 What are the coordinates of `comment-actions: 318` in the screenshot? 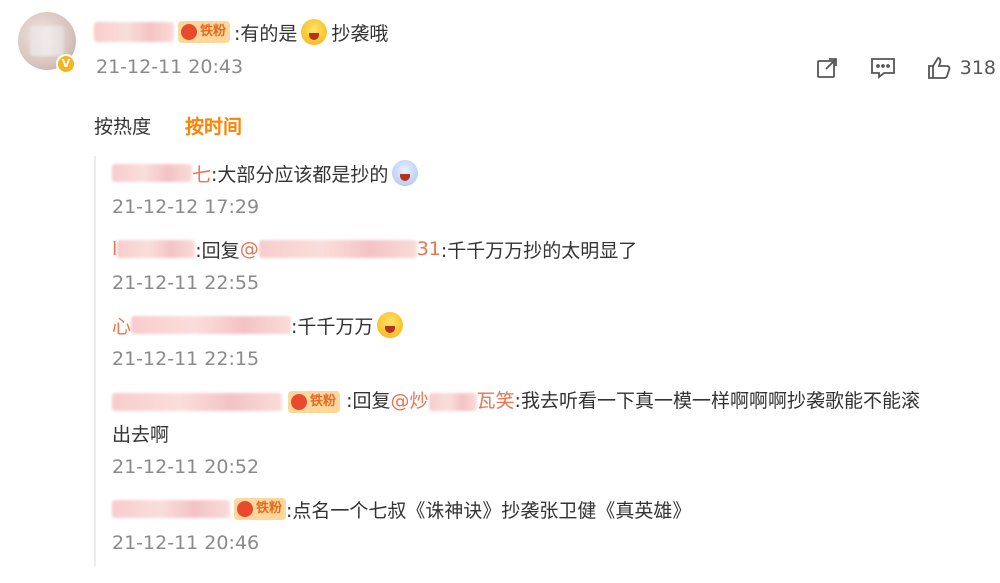 It's located at (892, 68).